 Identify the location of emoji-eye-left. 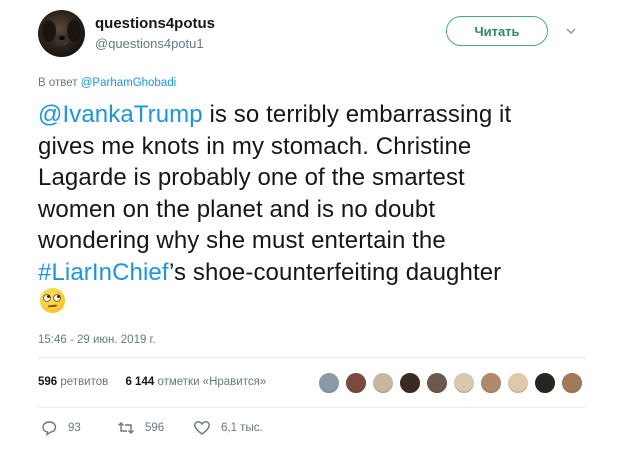
(47, 298).